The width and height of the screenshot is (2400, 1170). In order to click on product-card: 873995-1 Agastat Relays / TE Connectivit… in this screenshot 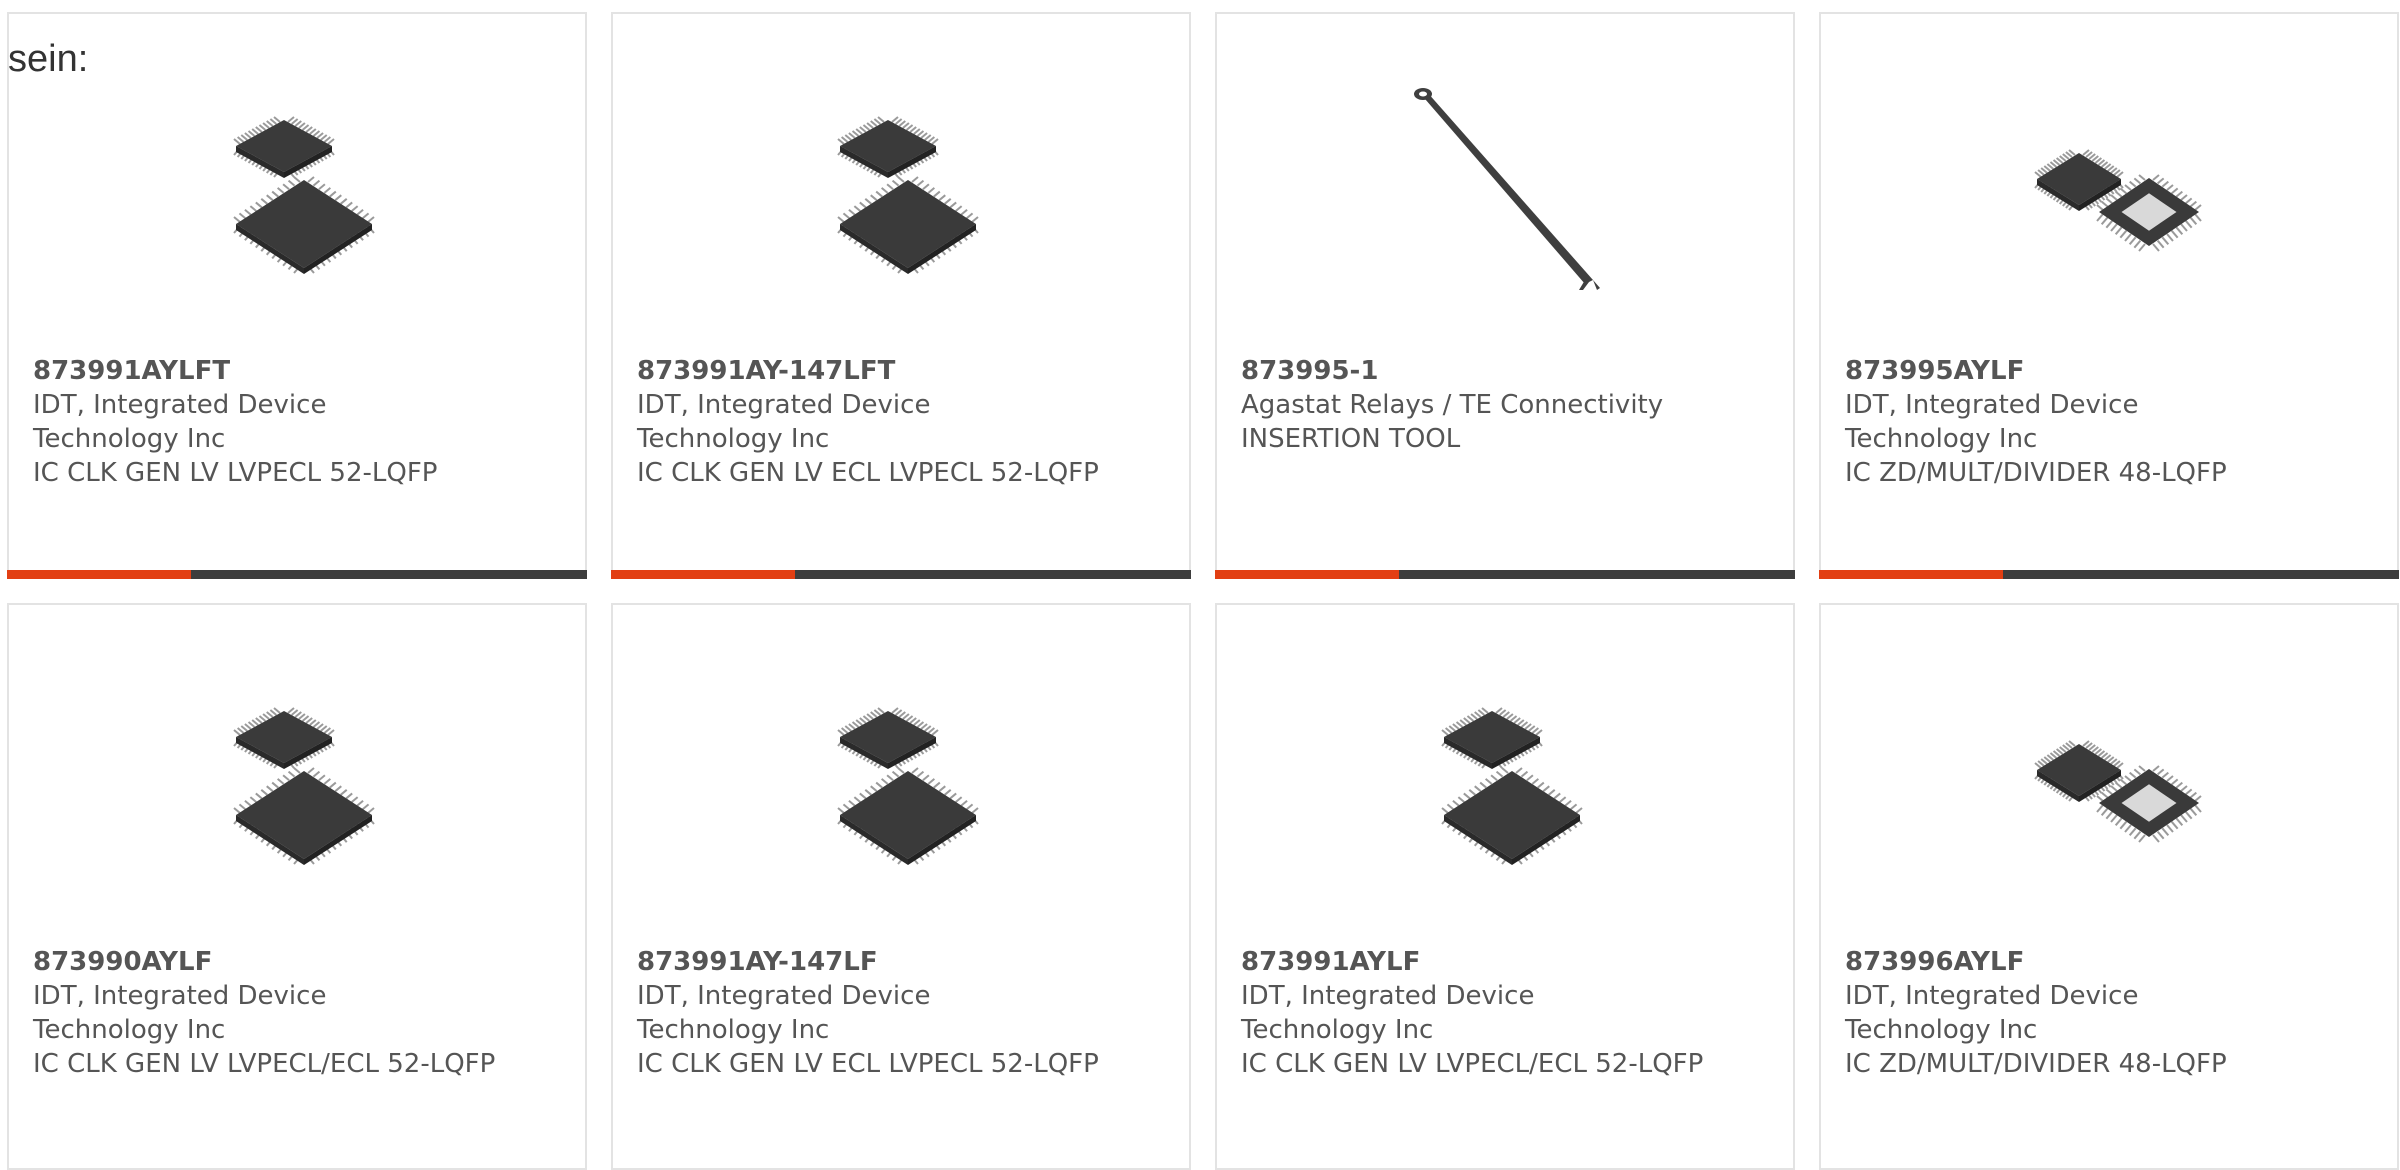, I will do `click(1505, 295)`.